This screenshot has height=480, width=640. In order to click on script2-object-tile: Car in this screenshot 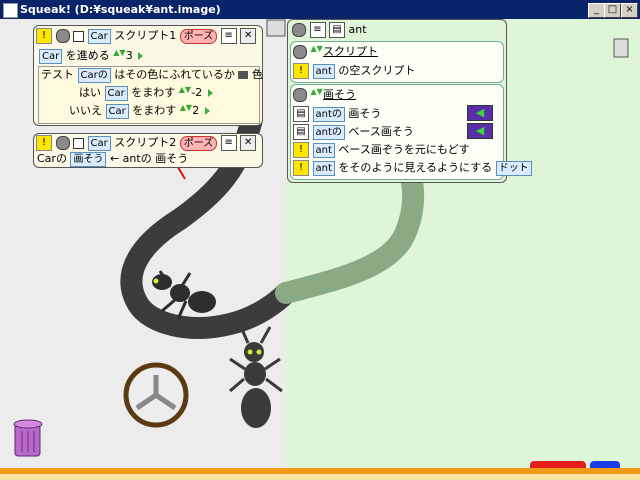, I will do `click(99, 143)`.